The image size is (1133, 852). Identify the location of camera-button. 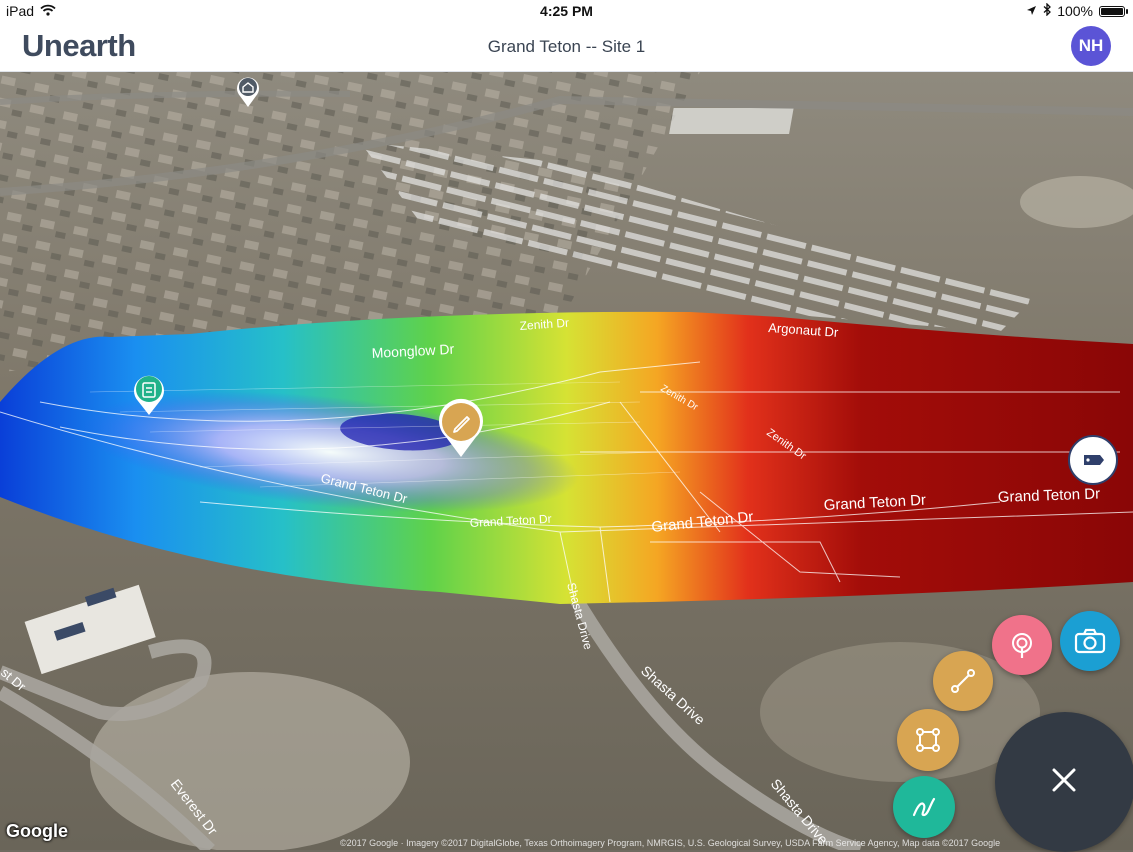
(1090, 641).